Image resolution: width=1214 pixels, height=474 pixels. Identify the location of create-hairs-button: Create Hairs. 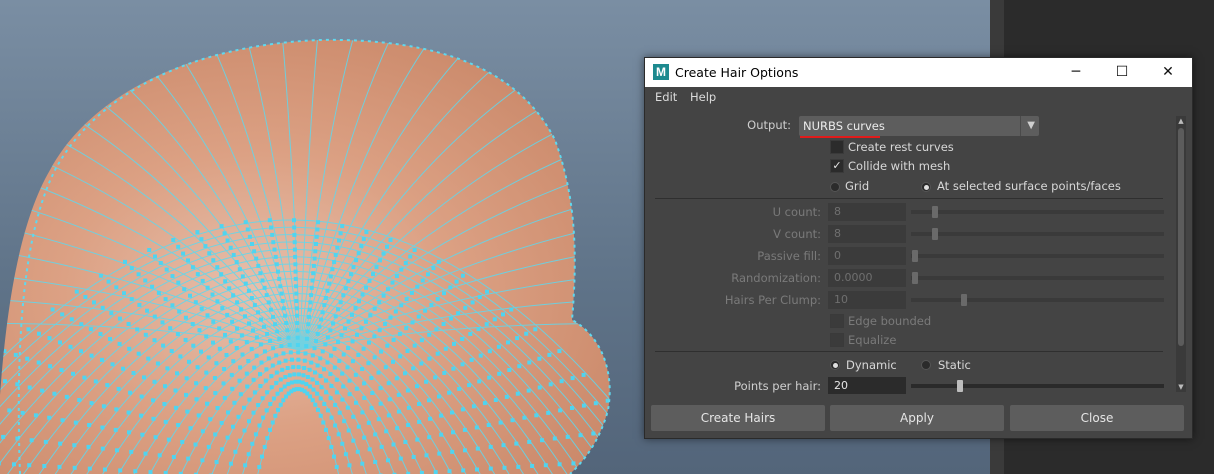
(738, 418).